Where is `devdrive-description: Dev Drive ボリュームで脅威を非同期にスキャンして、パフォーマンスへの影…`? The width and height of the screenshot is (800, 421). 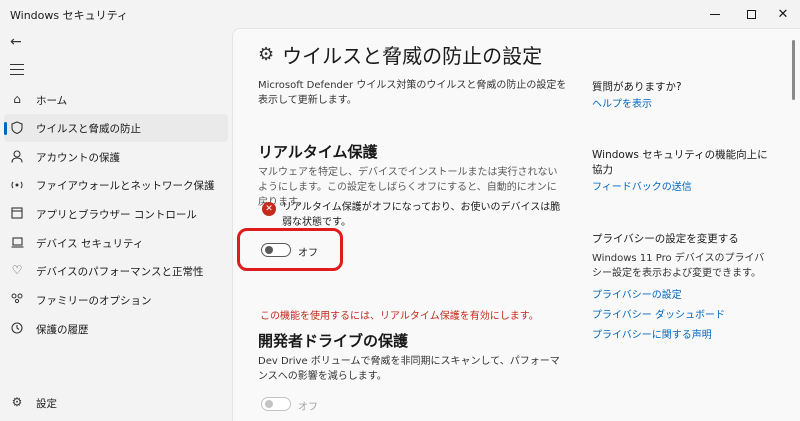
devdrive-description: Dev Drive ボリュームで脅威を非同期にスキャンして、パフォーマンスへの影… is located at coordinates (409, 369).